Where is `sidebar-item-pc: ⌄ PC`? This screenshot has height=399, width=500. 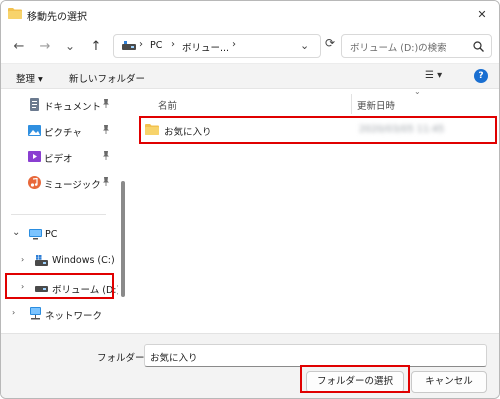 sidebar-item-pc: ⌄ PC is located at coordinates (59, 235).